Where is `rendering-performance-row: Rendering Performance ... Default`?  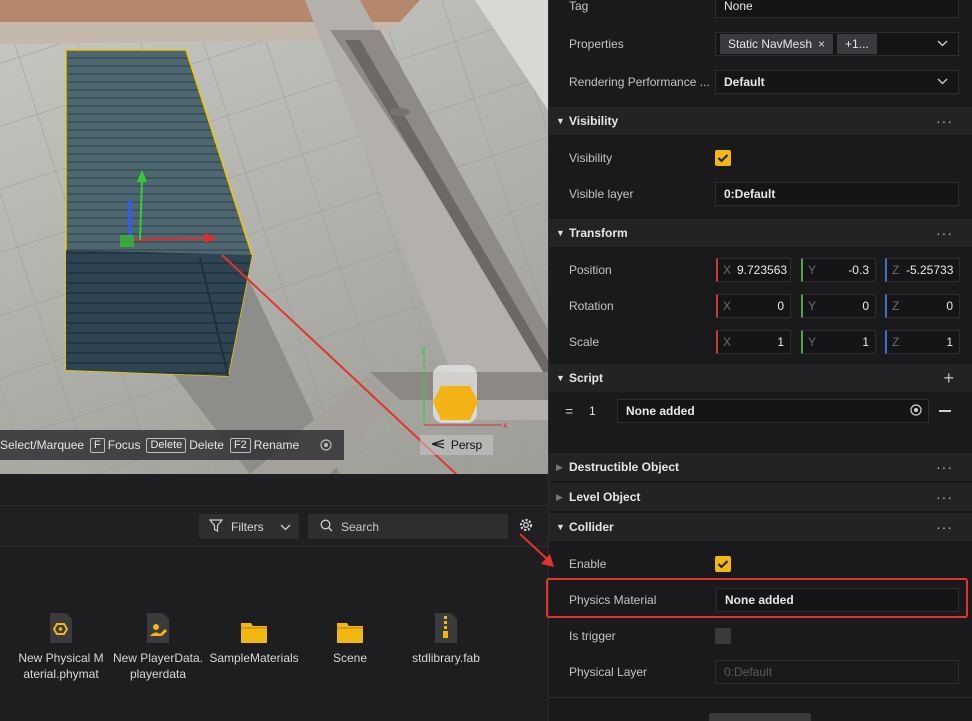
rendering-performance-row: Rendering Performance ... Default is located at coordinates (760, 82).